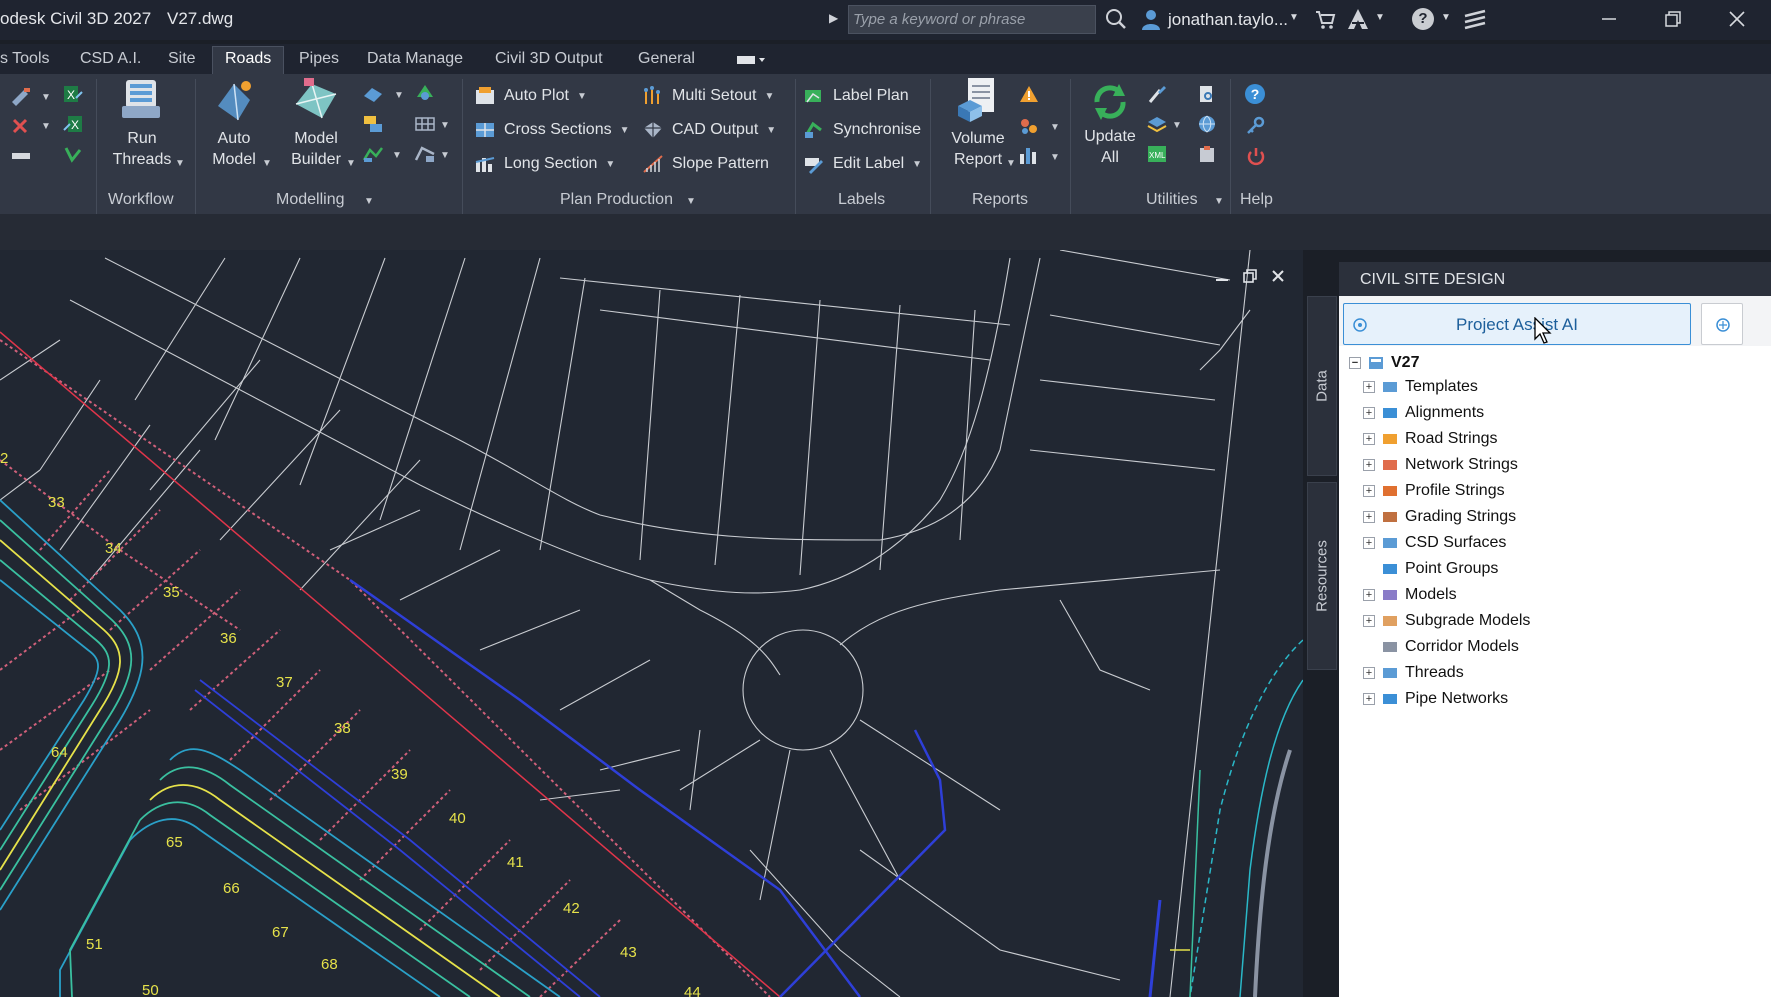  I want to click on layer-tool-icon, so click(1157, 124).